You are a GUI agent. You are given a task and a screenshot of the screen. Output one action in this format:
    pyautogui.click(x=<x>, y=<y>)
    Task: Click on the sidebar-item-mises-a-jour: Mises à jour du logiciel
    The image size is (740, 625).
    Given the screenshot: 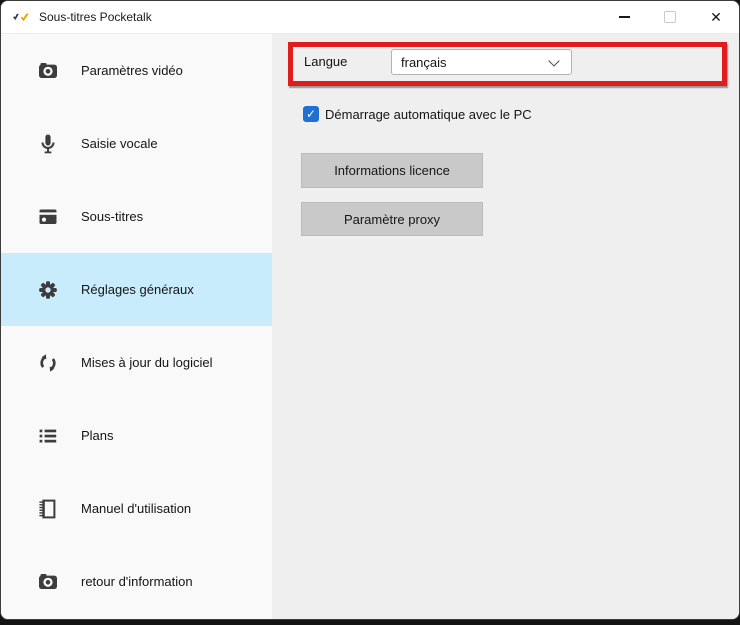 What is the action you would take?
    pyautogui.click(x=136, y=362)
    